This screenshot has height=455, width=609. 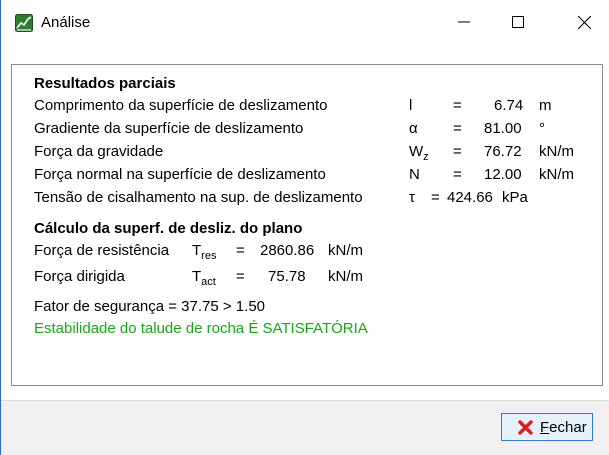 What do you see at coordinates (197, 250) in the screenshot?
I see `resisting-force-symbol-main: T` at bounding box center [197, 250].